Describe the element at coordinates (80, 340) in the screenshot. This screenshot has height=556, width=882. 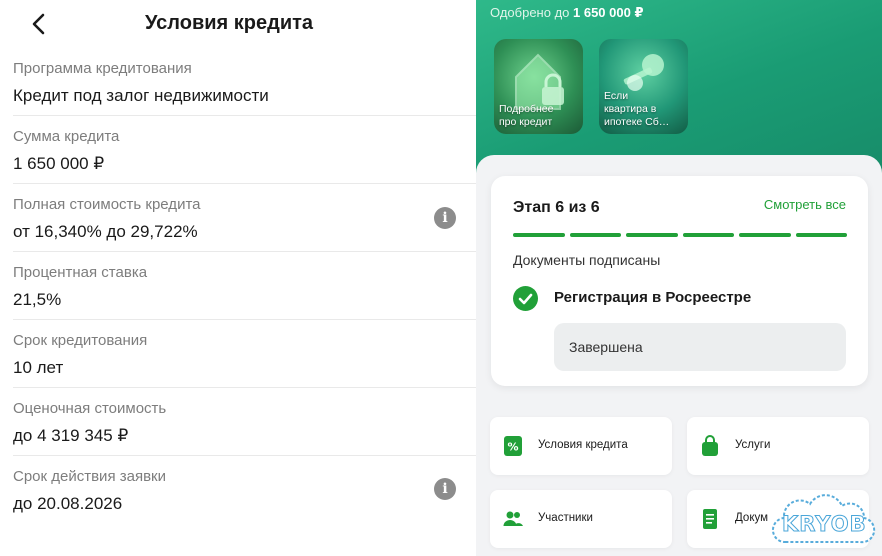
I see `row-label: Срок кредитования` at that location.